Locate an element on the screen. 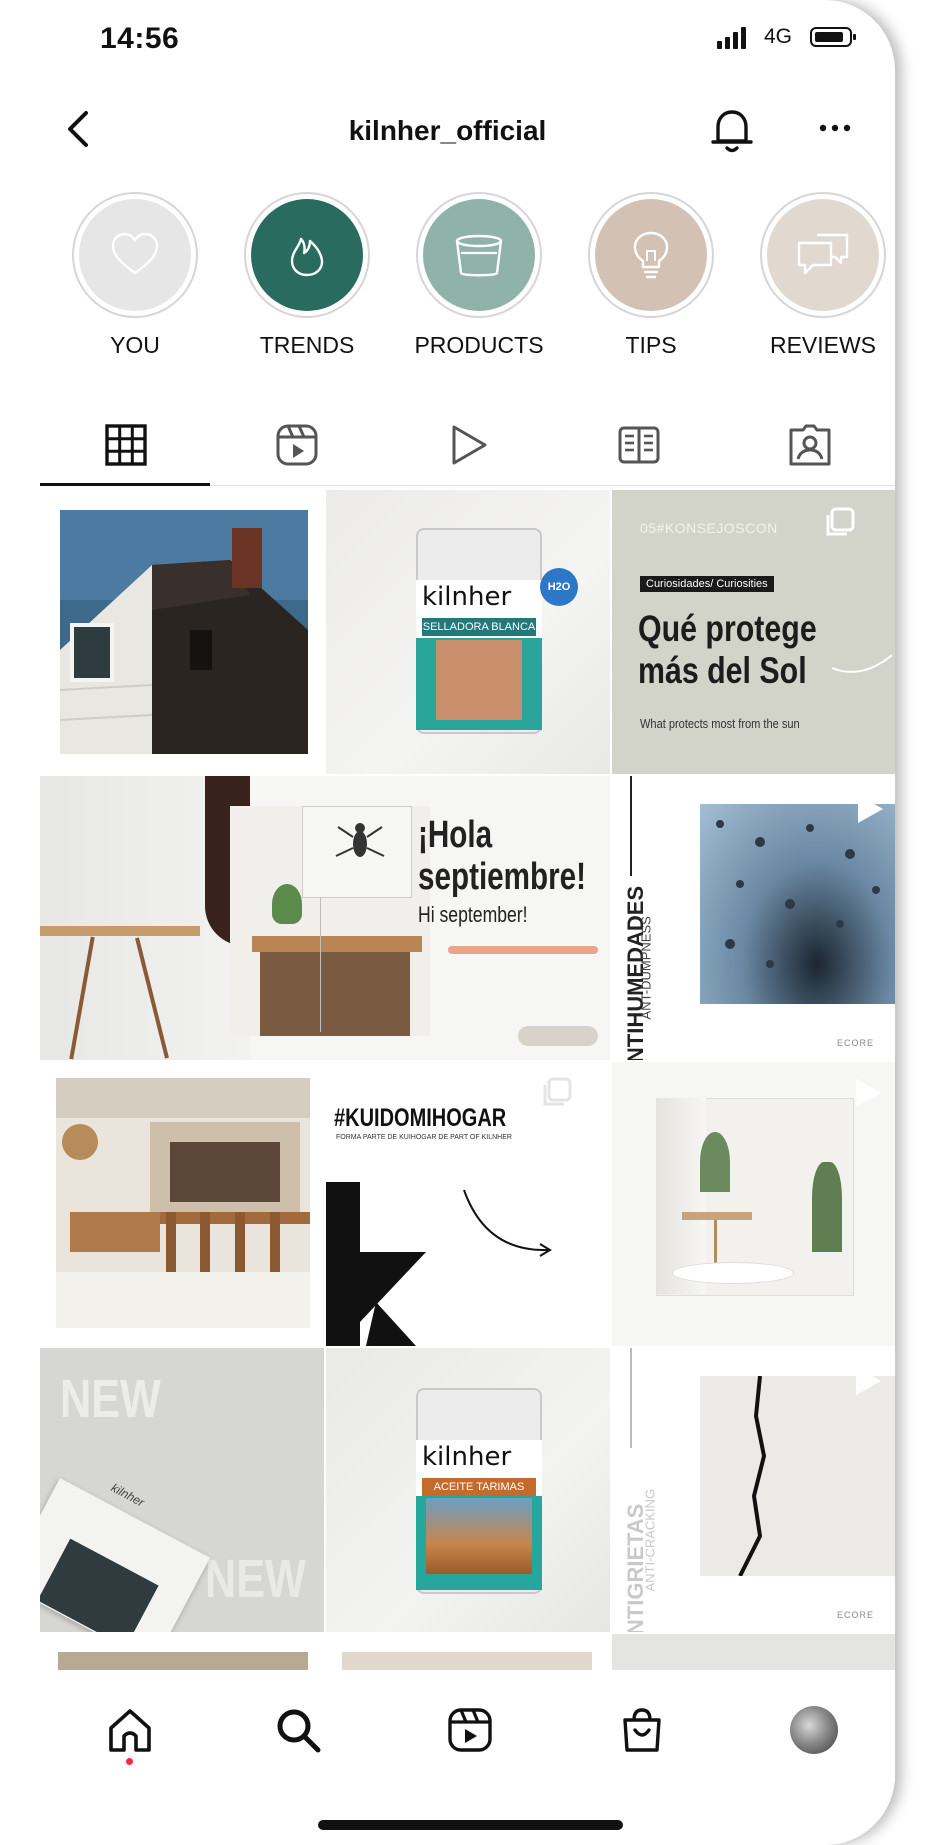  profile-tabs is located at coordinates (467, 445).